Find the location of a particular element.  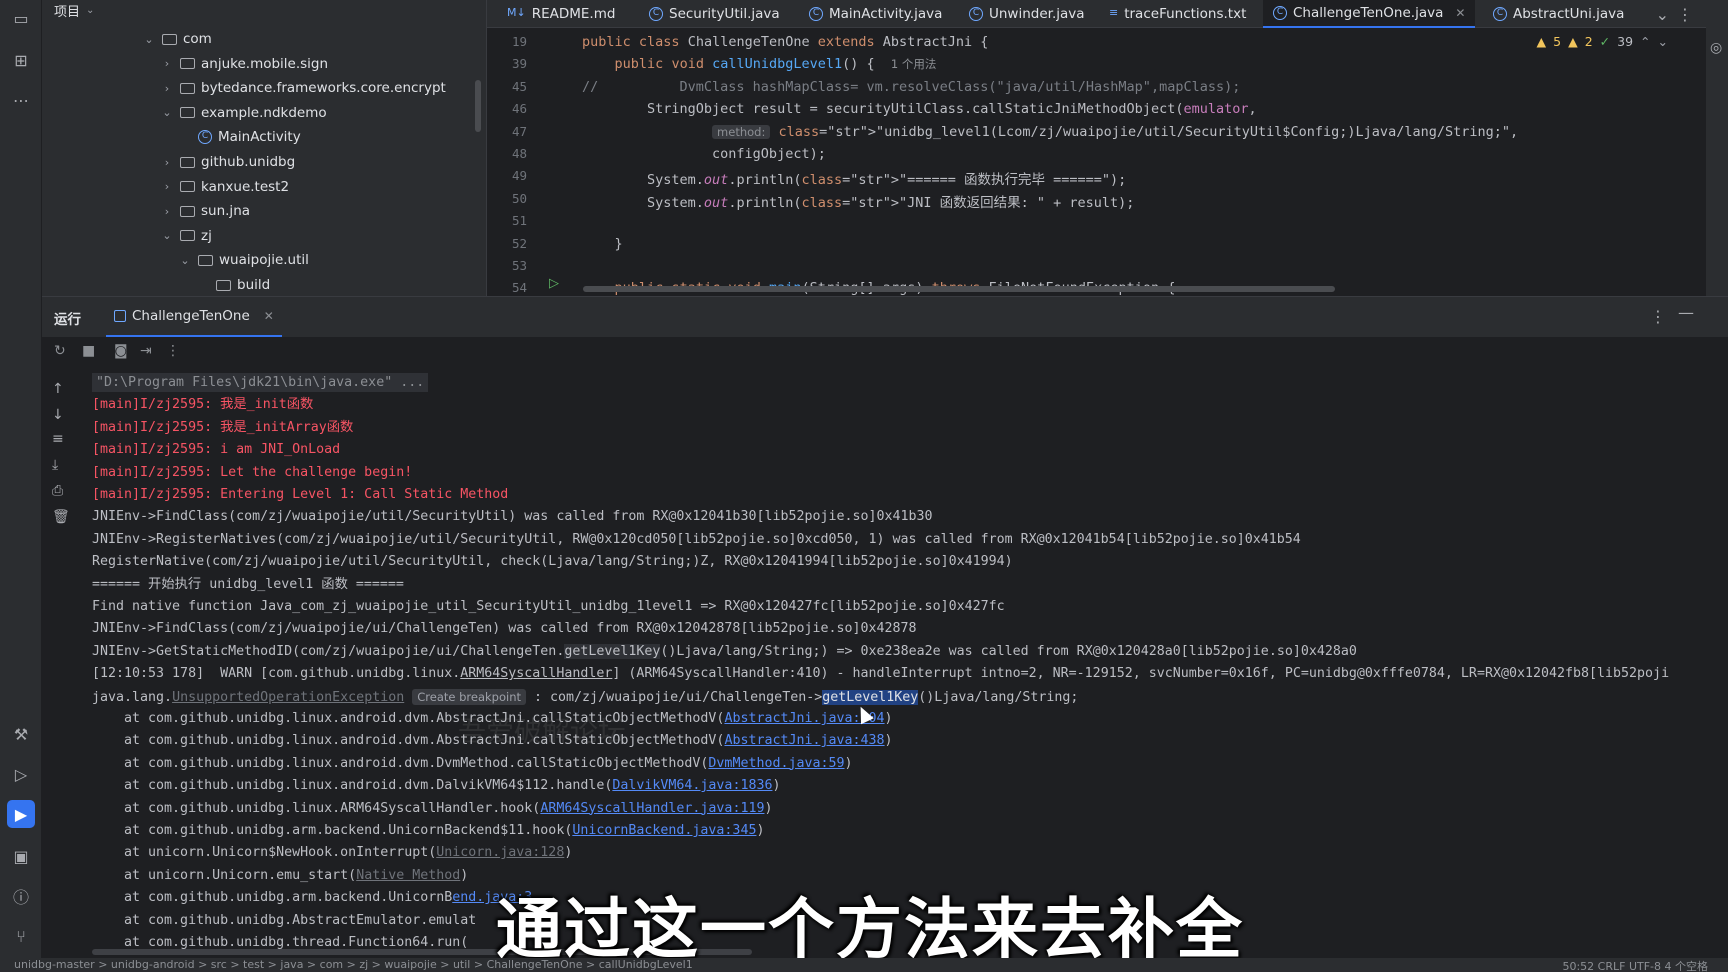

tab-unwinder-java: C Unwinder.java is located at coordinates (1027, 14).